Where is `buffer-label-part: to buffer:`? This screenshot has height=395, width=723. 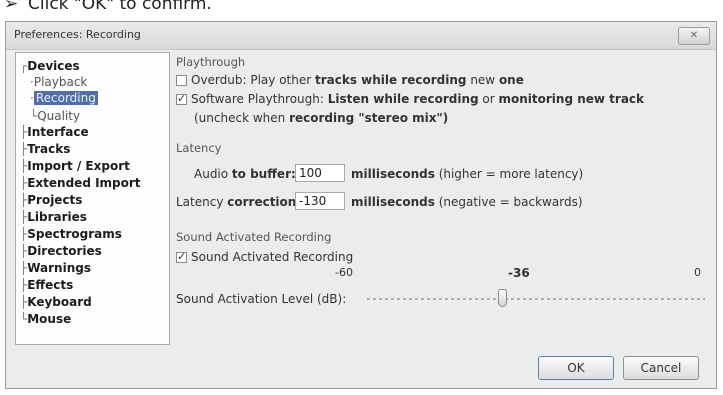 buffer-label-part: to buffer: is located at coordinates (263, 174).